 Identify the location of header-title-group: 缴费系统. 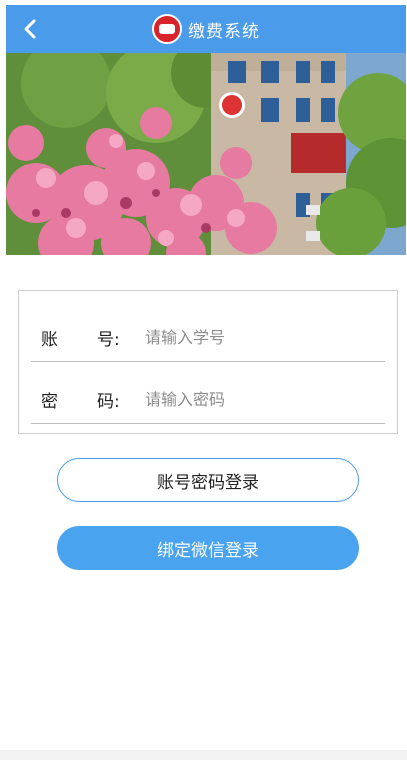
(206, 29).